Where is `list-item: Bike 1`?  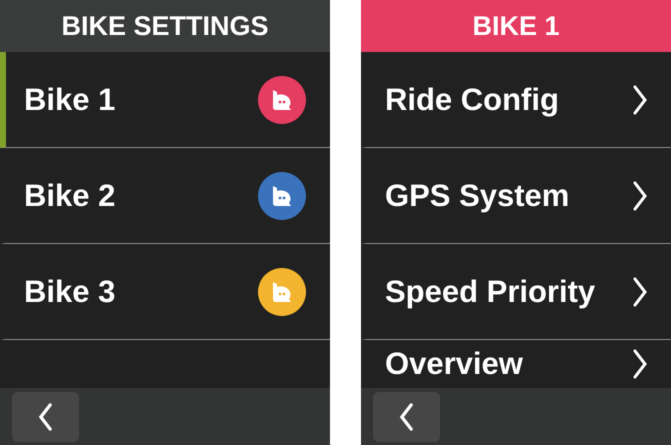
list-item: Bike 1 is located at coordinates (165, 100).